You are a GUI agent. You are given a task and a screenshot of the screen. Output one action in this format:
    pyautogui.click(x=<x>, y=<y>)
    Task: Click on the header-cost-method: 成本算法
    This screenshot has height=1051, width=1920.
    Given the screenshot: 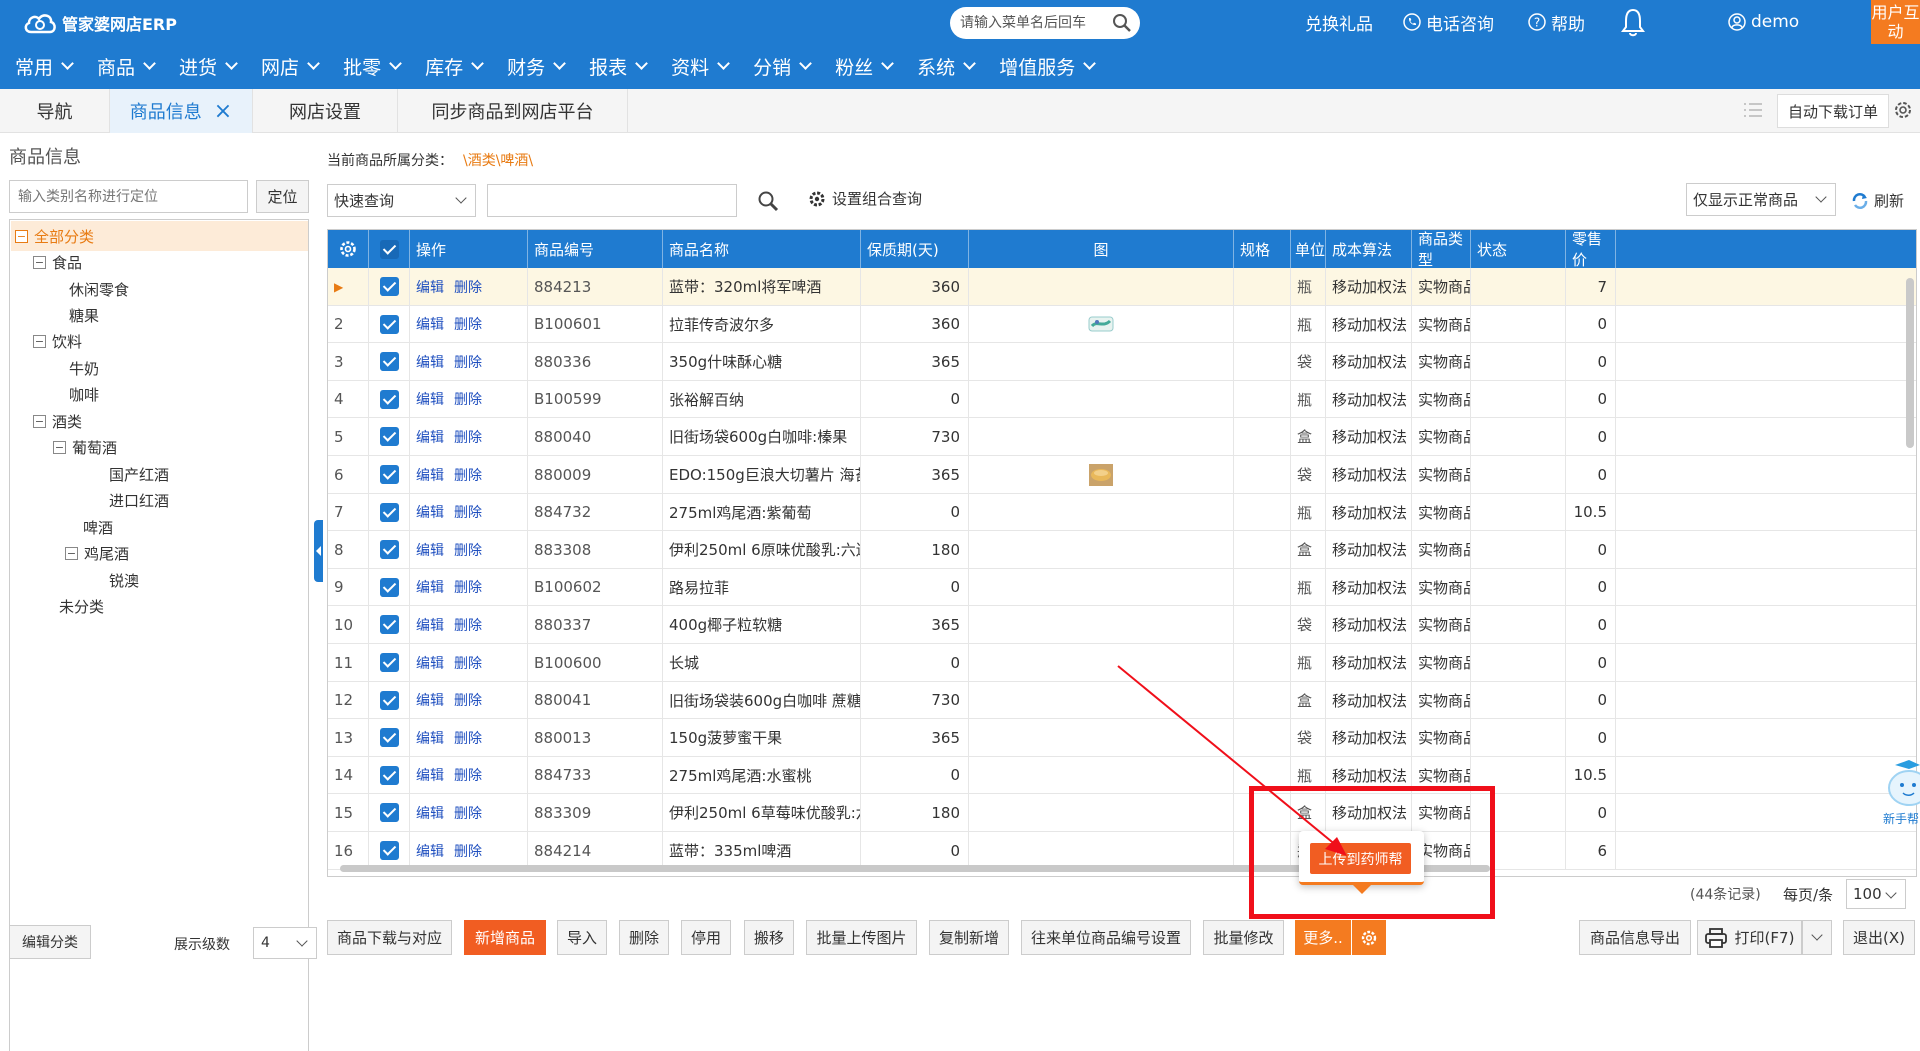 What is the action you would take?
    pyautogui.click(x=1369, y=249)
    